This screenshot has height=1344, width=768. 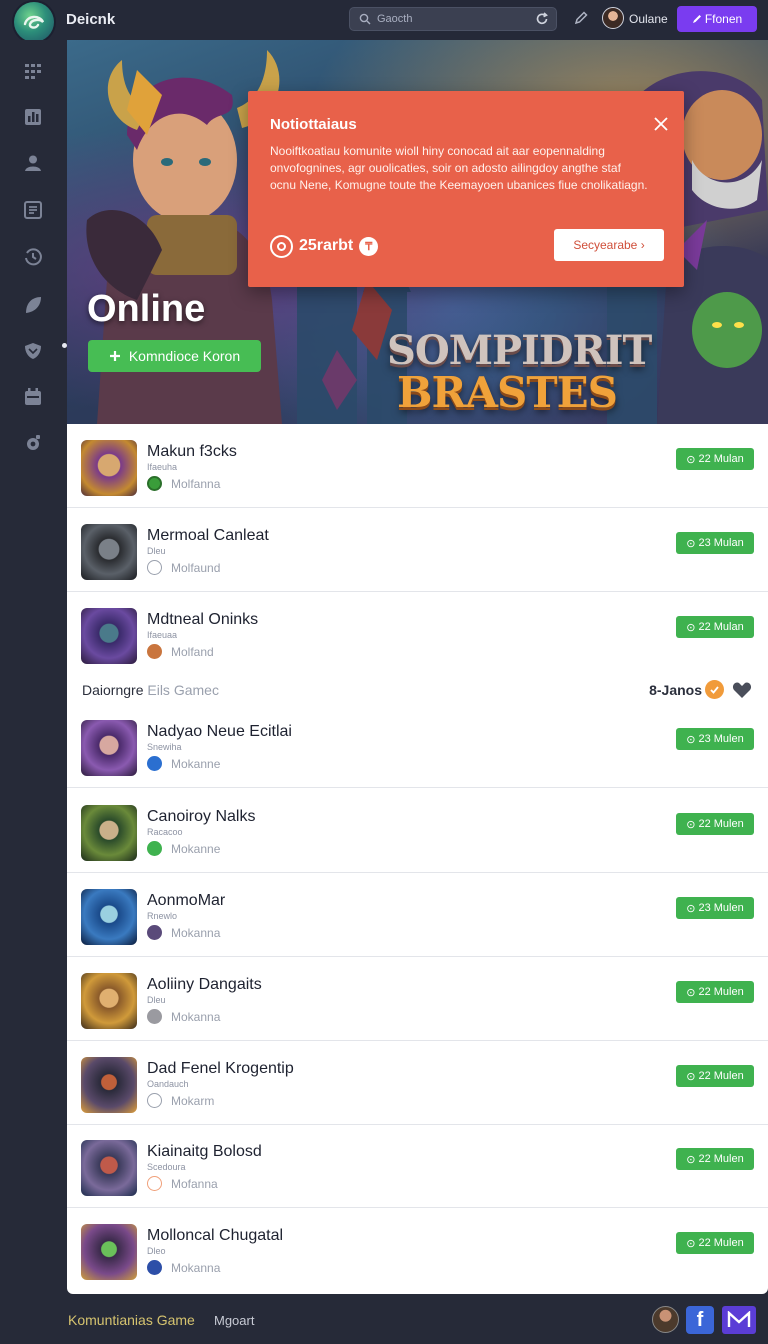 I want to click on sidebar-item-stats, so click(x=34, y=118).